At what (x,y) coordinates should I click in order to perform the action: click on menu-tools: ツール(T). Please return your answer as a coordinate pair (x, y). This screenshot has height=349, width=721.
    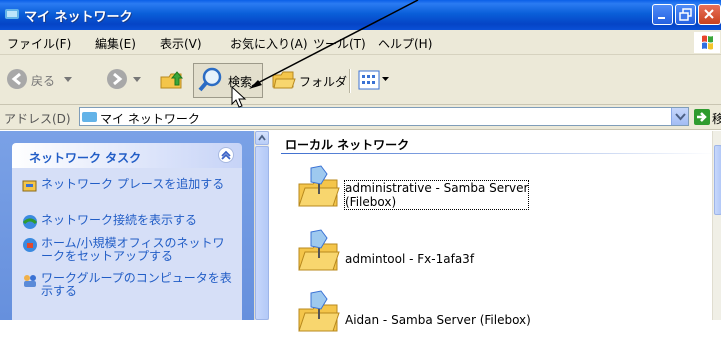
    Looking at the image, I should click on (339, 43).